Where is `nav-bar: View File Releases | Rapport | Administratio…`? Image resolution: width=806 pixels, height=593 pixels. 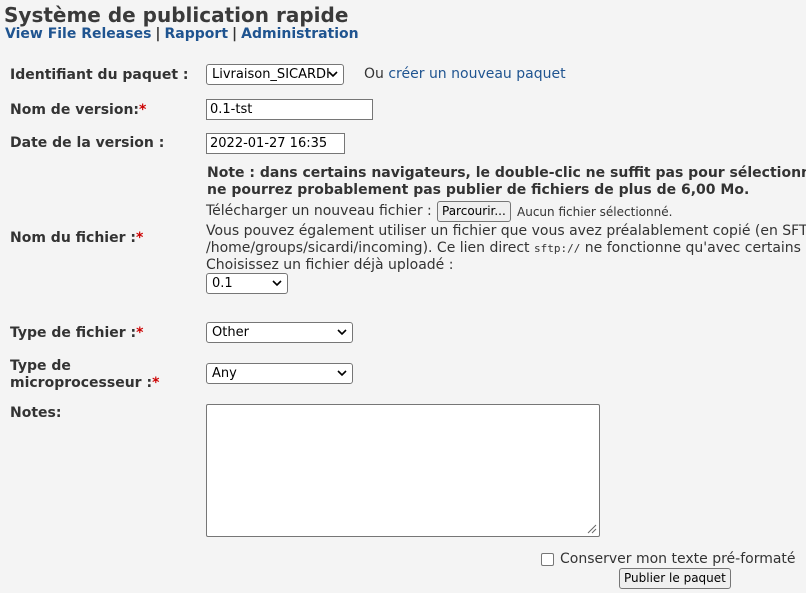
nav-bar: View File Releases | Rapport | Administratio… is located at coordinates (182, 34).